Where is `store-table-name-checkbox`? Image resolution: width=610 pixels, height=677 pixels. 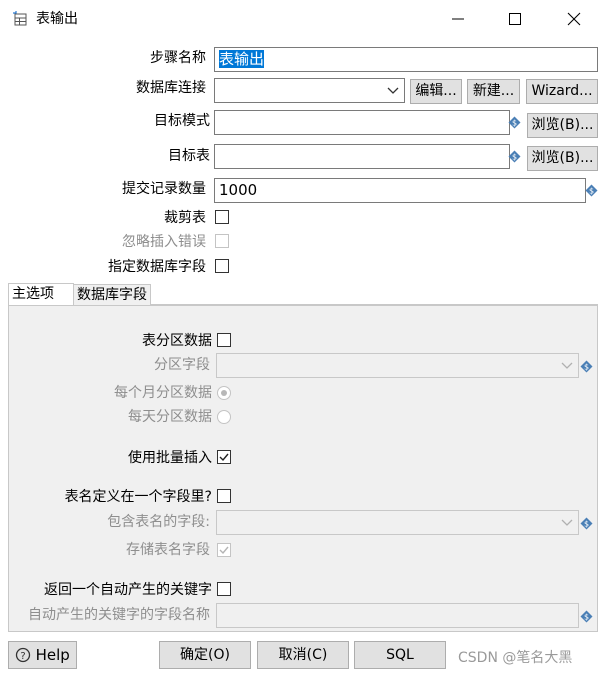 store-table-name-checkbox is located at coordinates (224, 550).